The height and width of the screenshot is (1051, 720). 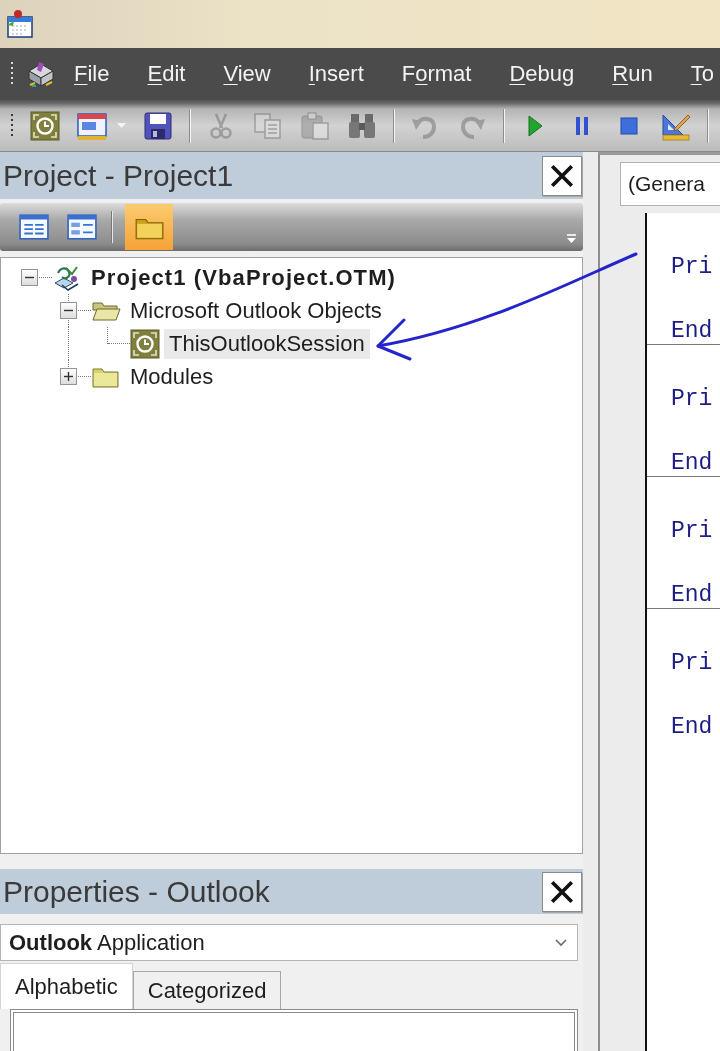 I want to click on tab: Alphabetic, so click(x=66, y=986).